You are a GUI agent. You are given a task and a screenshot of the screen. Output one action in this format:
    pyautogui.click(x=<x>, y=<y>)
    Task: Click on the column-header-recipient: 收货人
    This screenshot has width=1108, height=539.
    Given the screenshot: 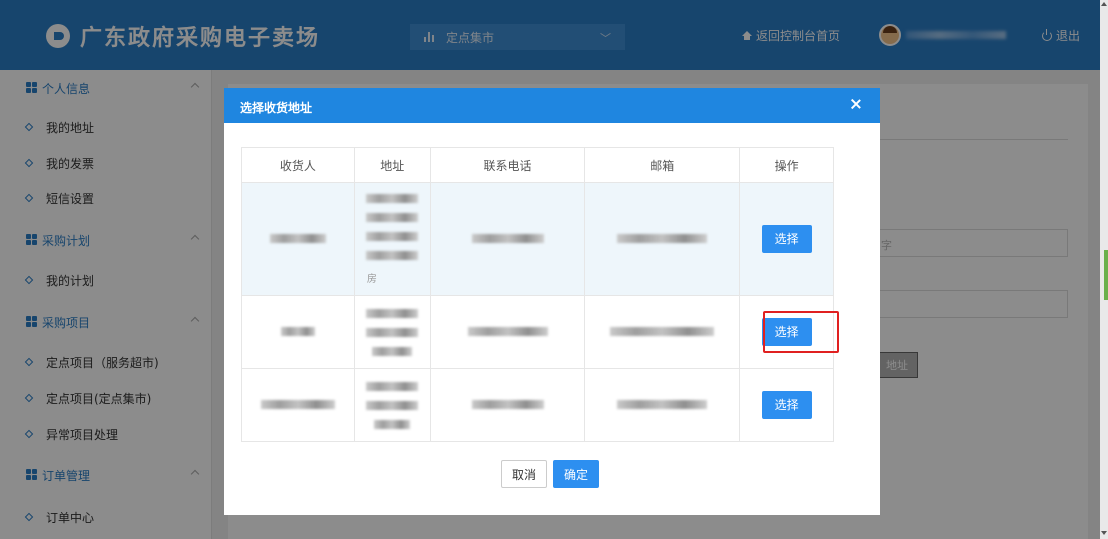 What is the action you would take?
    pyautogui.click(x=298, y=165)
    